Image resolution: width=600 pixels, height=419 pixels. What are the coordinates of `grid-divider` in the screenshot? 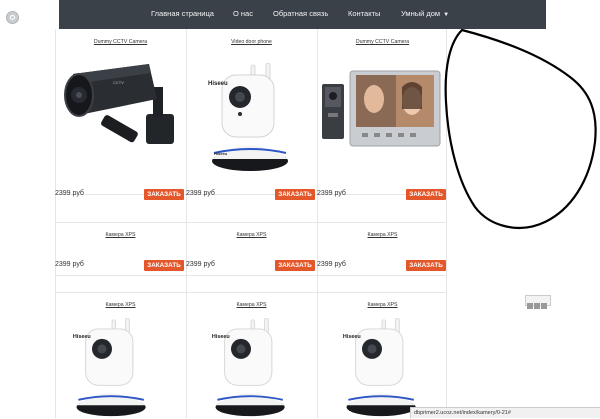 It's located at (251, 275).